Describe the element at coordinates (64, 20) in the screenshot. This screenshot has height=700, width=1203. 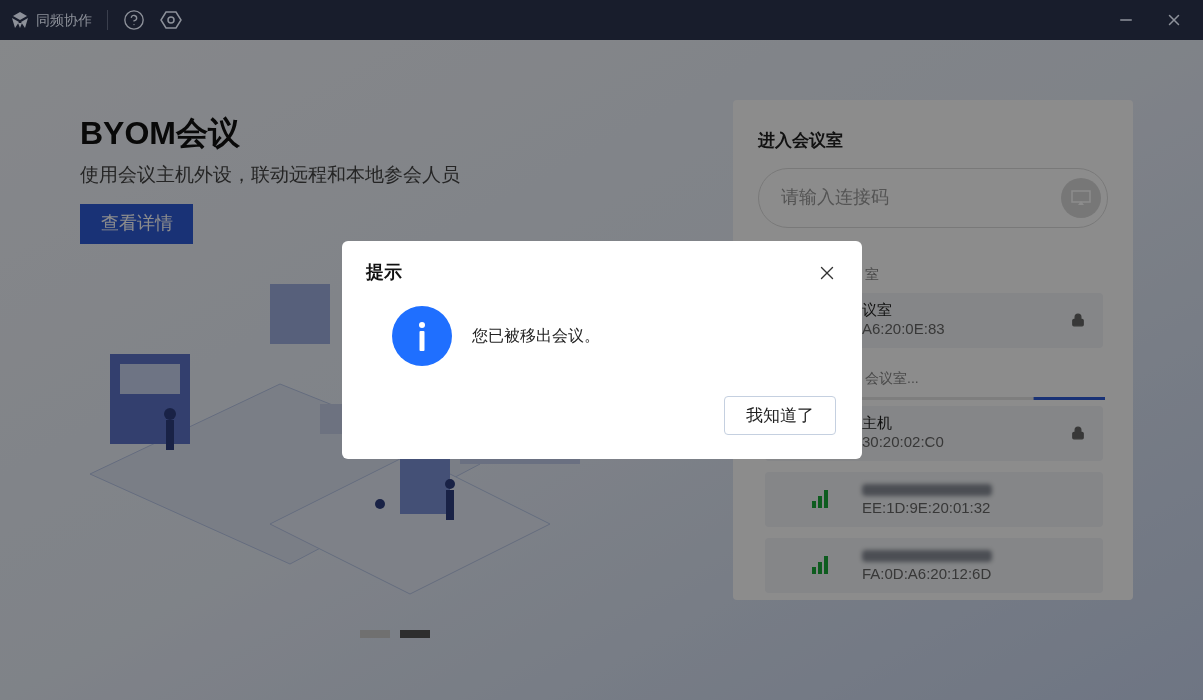
I see `app-name: 同频协作` at that location.